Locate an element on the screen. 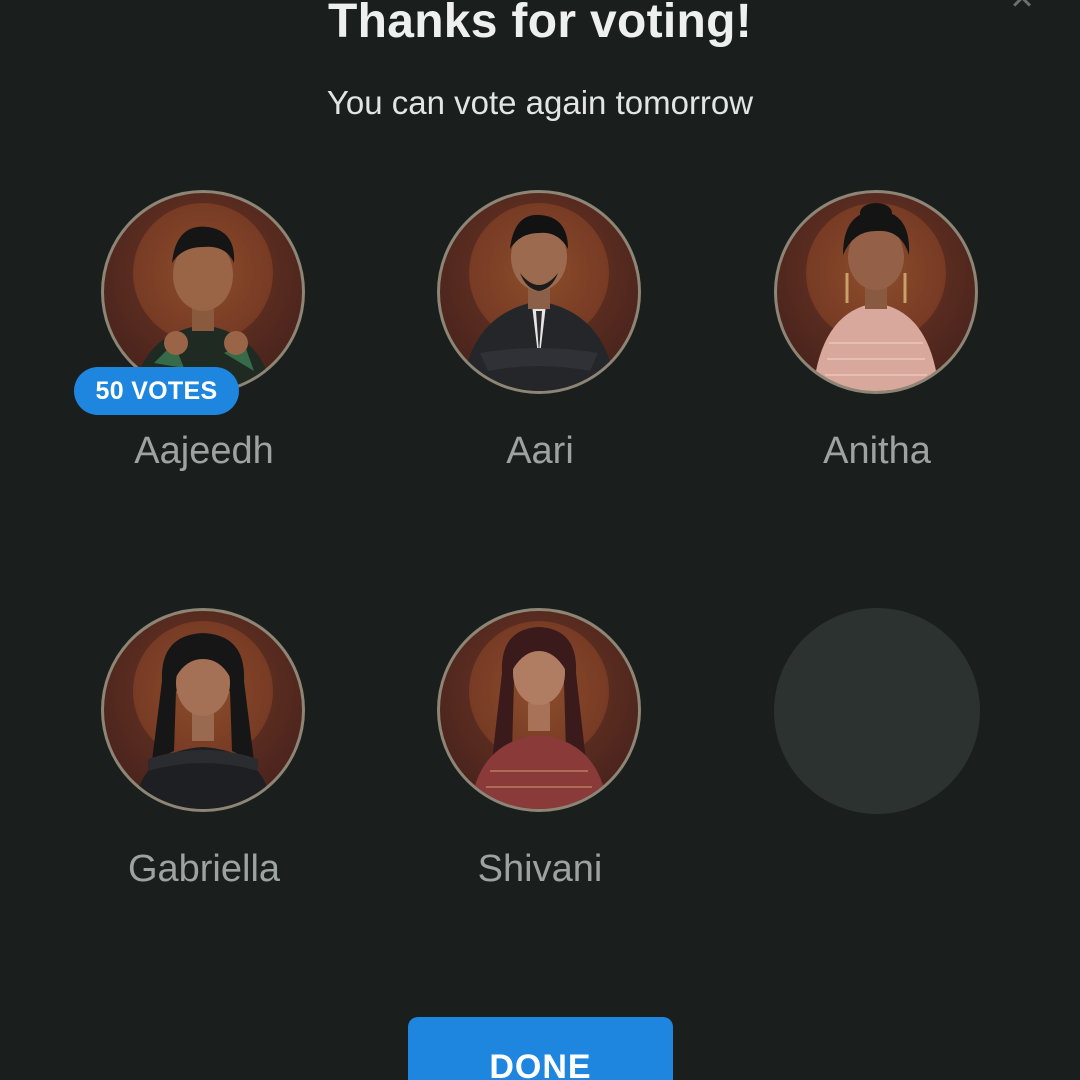 The width and height of the screenshot is (1080, 1080). contestant-name: Gabriella is located at coordinates (204, 869).